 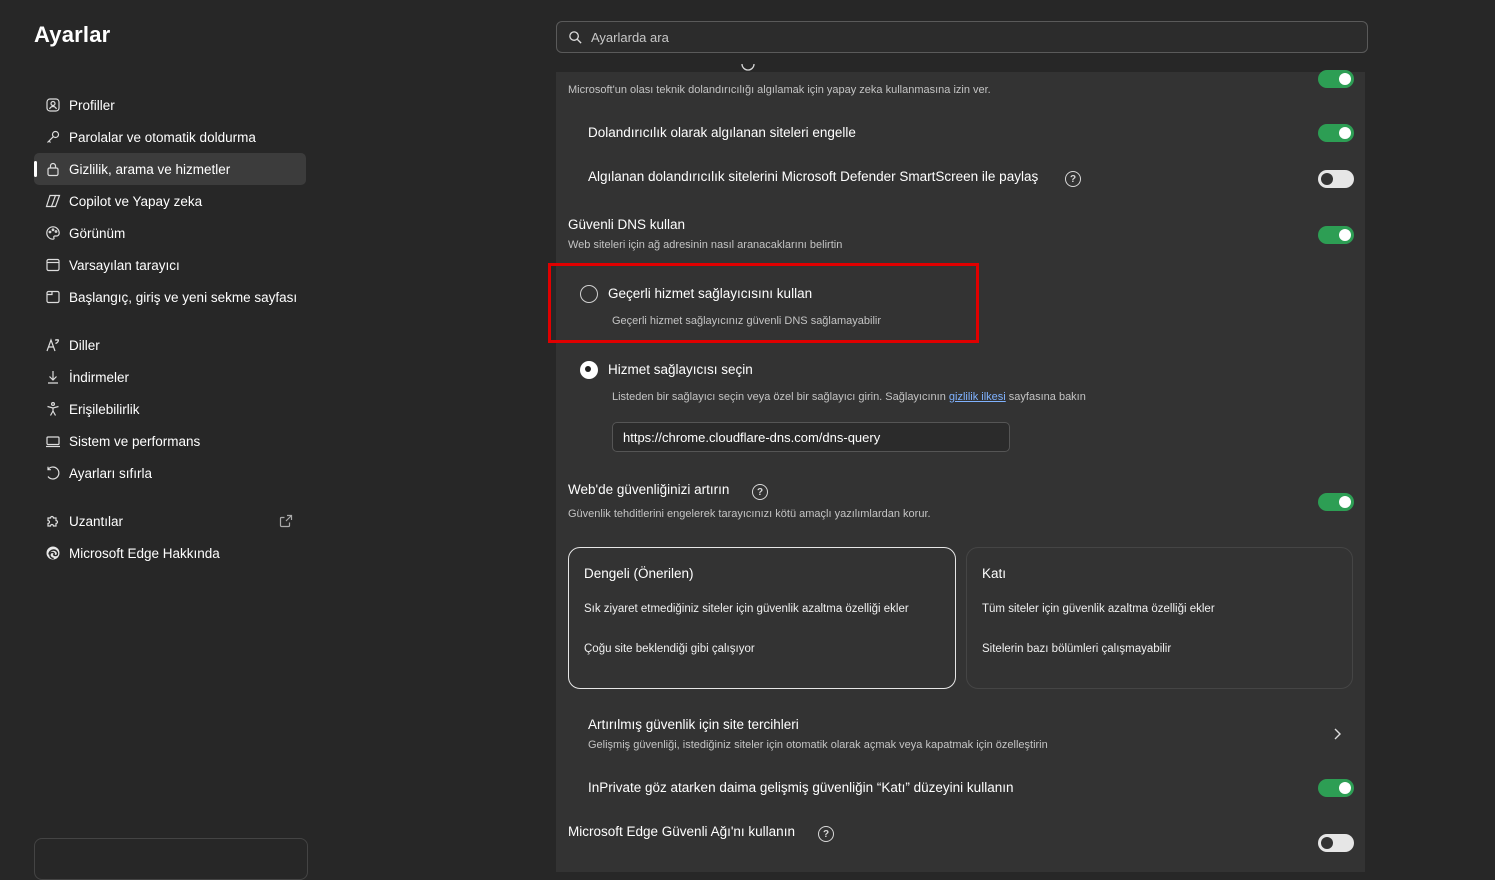 What do you see at coordinates (53, 297) in the screenshot?
I see `home-tab-icon` at bounding box center [53, 297].